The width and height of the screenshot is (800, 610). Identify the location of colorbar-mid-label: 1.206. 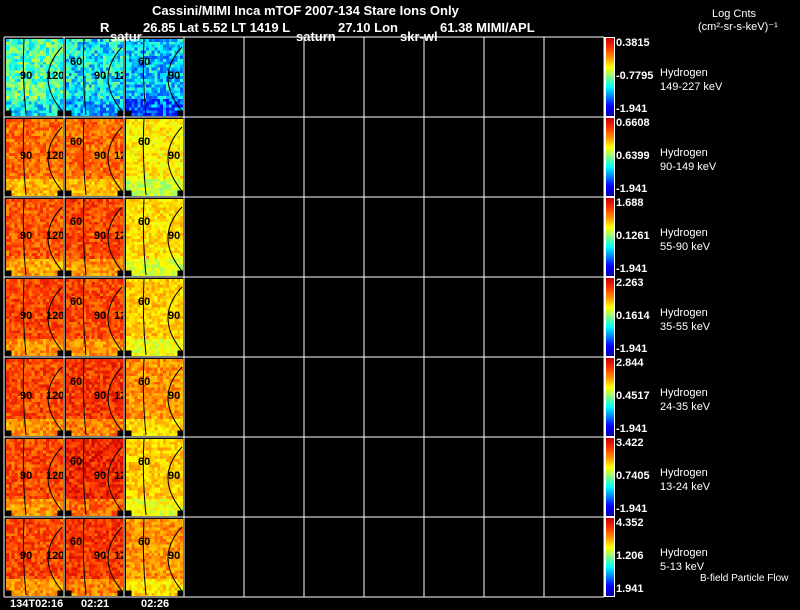
(630, 556).